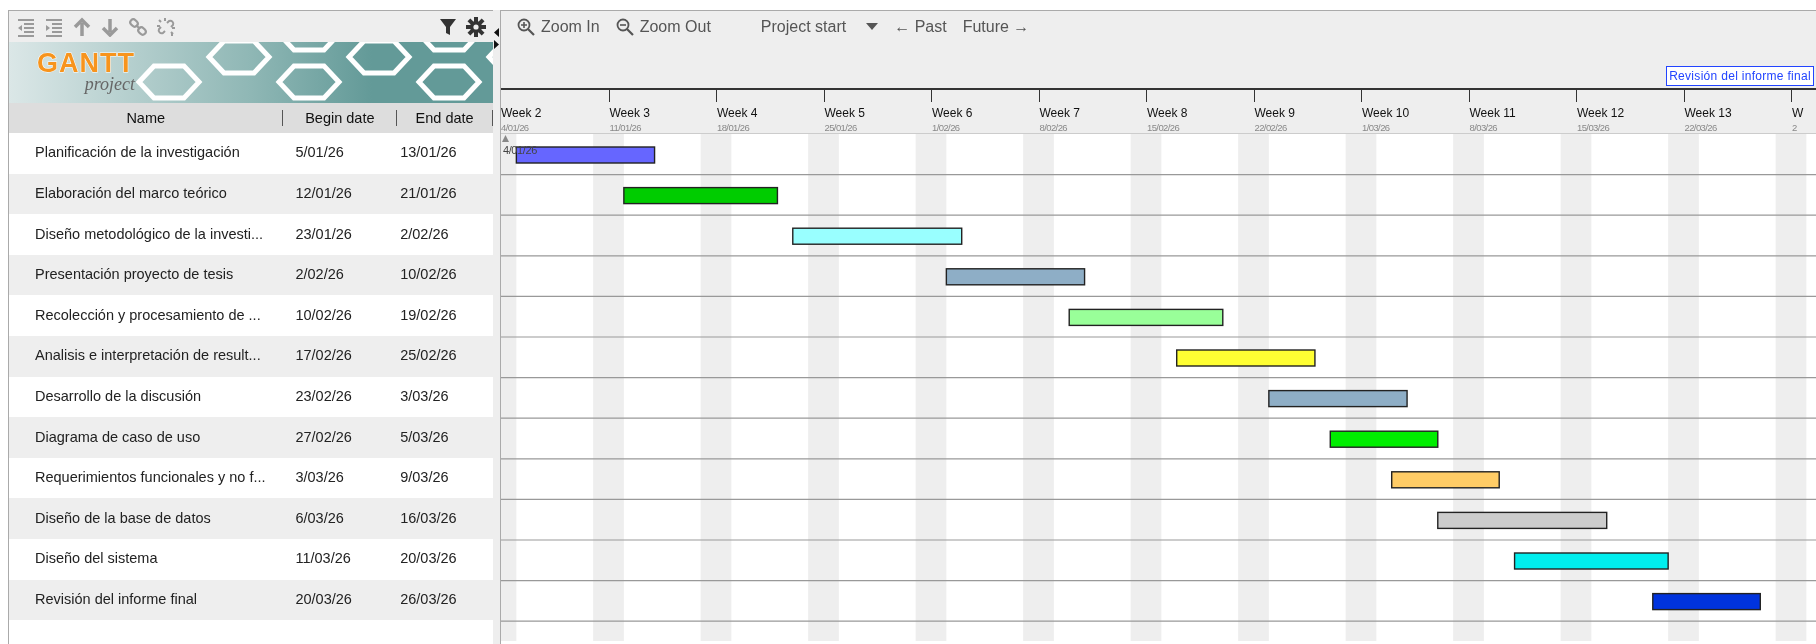 Image resolution: width=1816 pixels, height=644 pixels. Describe the element at coordinates (138, 26) in the screenshot. I see `link-icon` at that location.